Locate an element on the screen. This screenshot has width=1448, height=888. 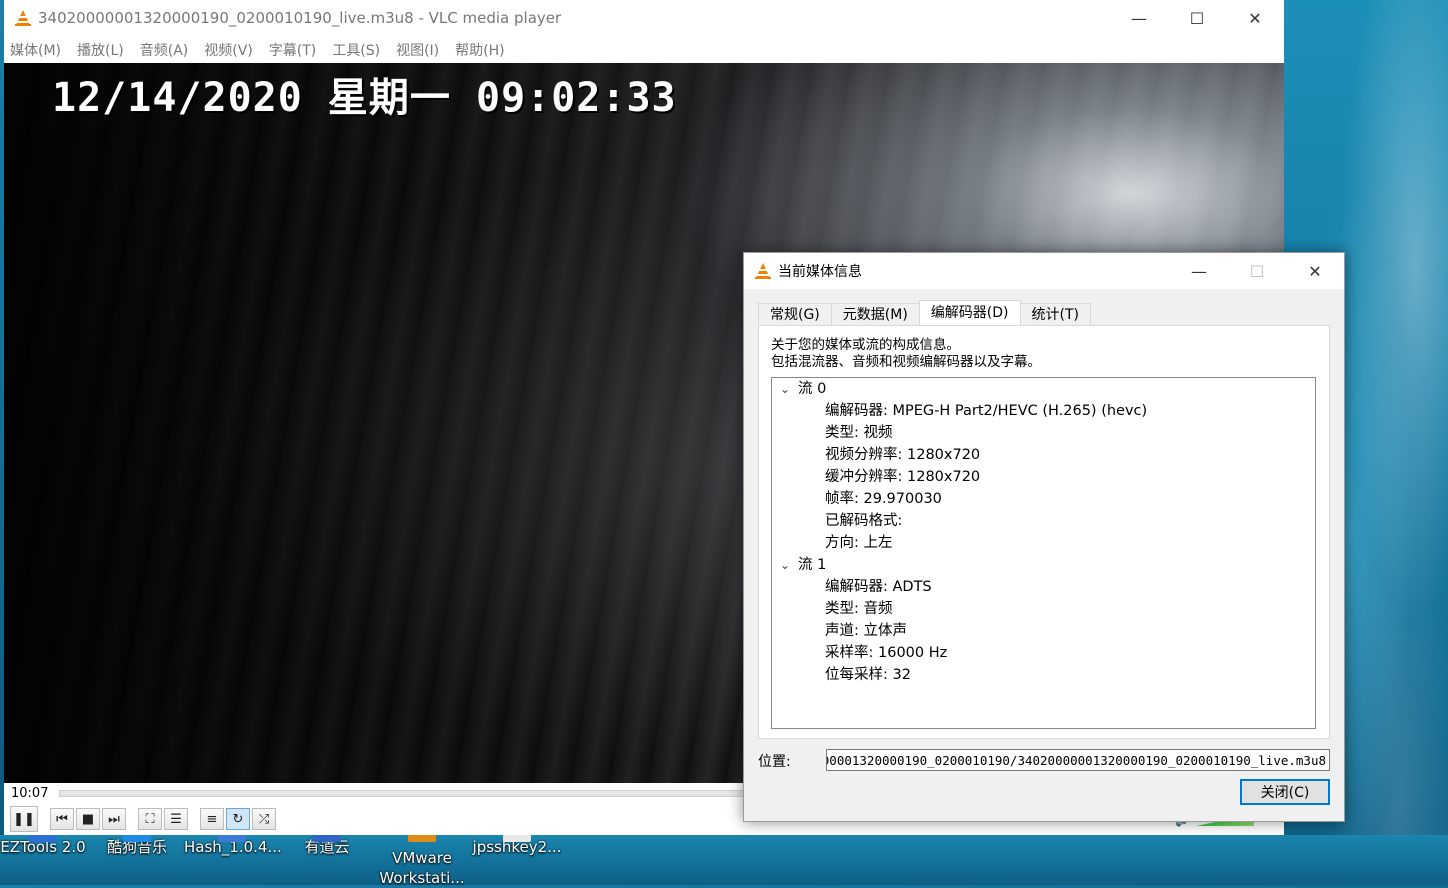
stop-button: ■ is located at coordinates (88, 819).